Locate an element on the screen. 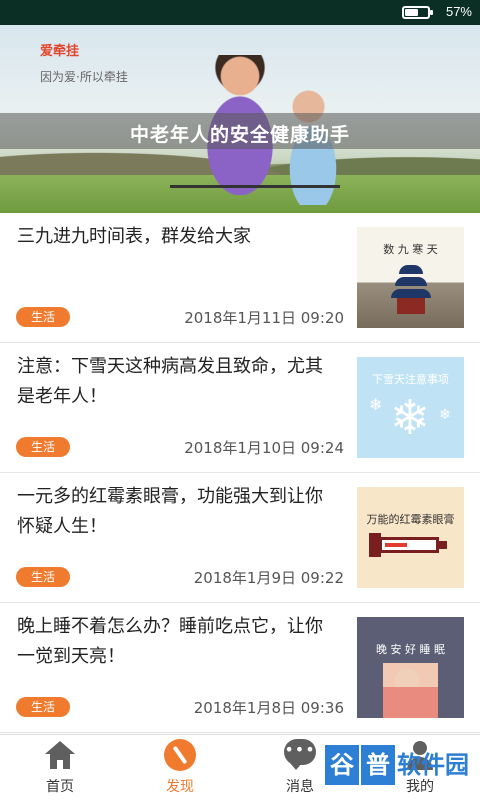  ointment-tube-image: 万能的红霉素眼膏 is located at coordinates (410, 537).